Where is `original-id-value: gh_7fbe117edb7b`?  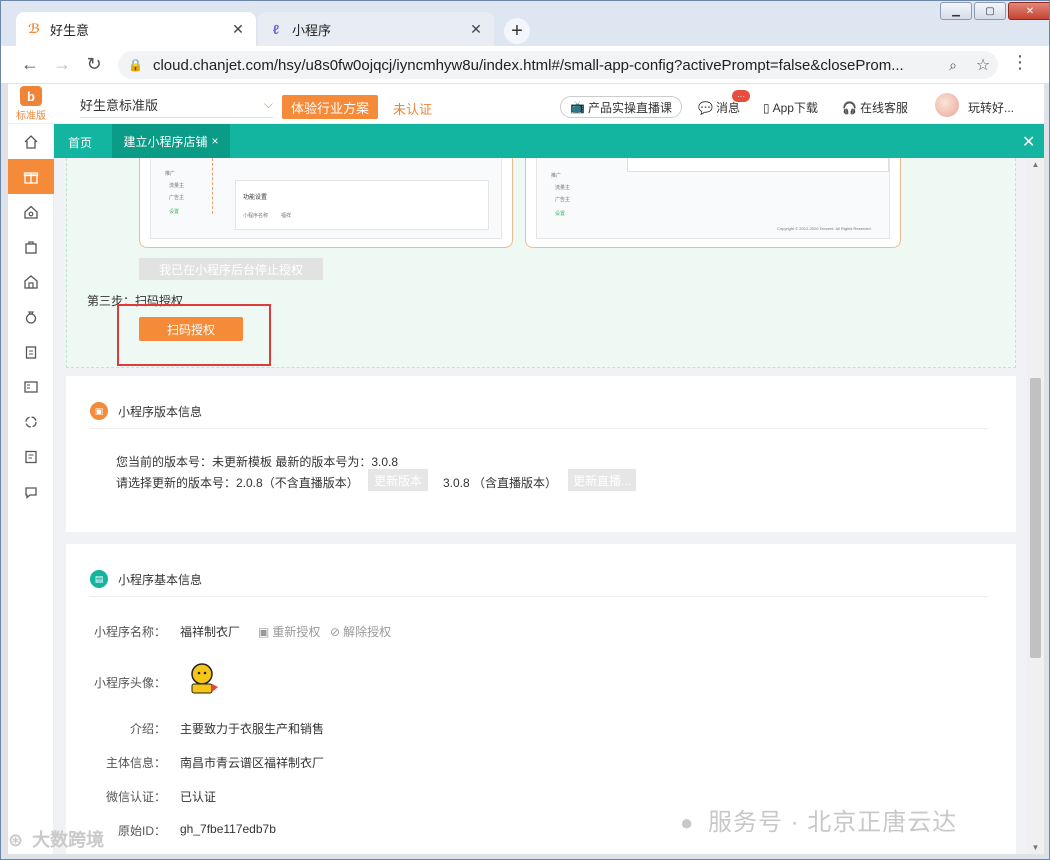
original-id-value: gh_7fbe117edb7b is located at coordinates (228, 829).